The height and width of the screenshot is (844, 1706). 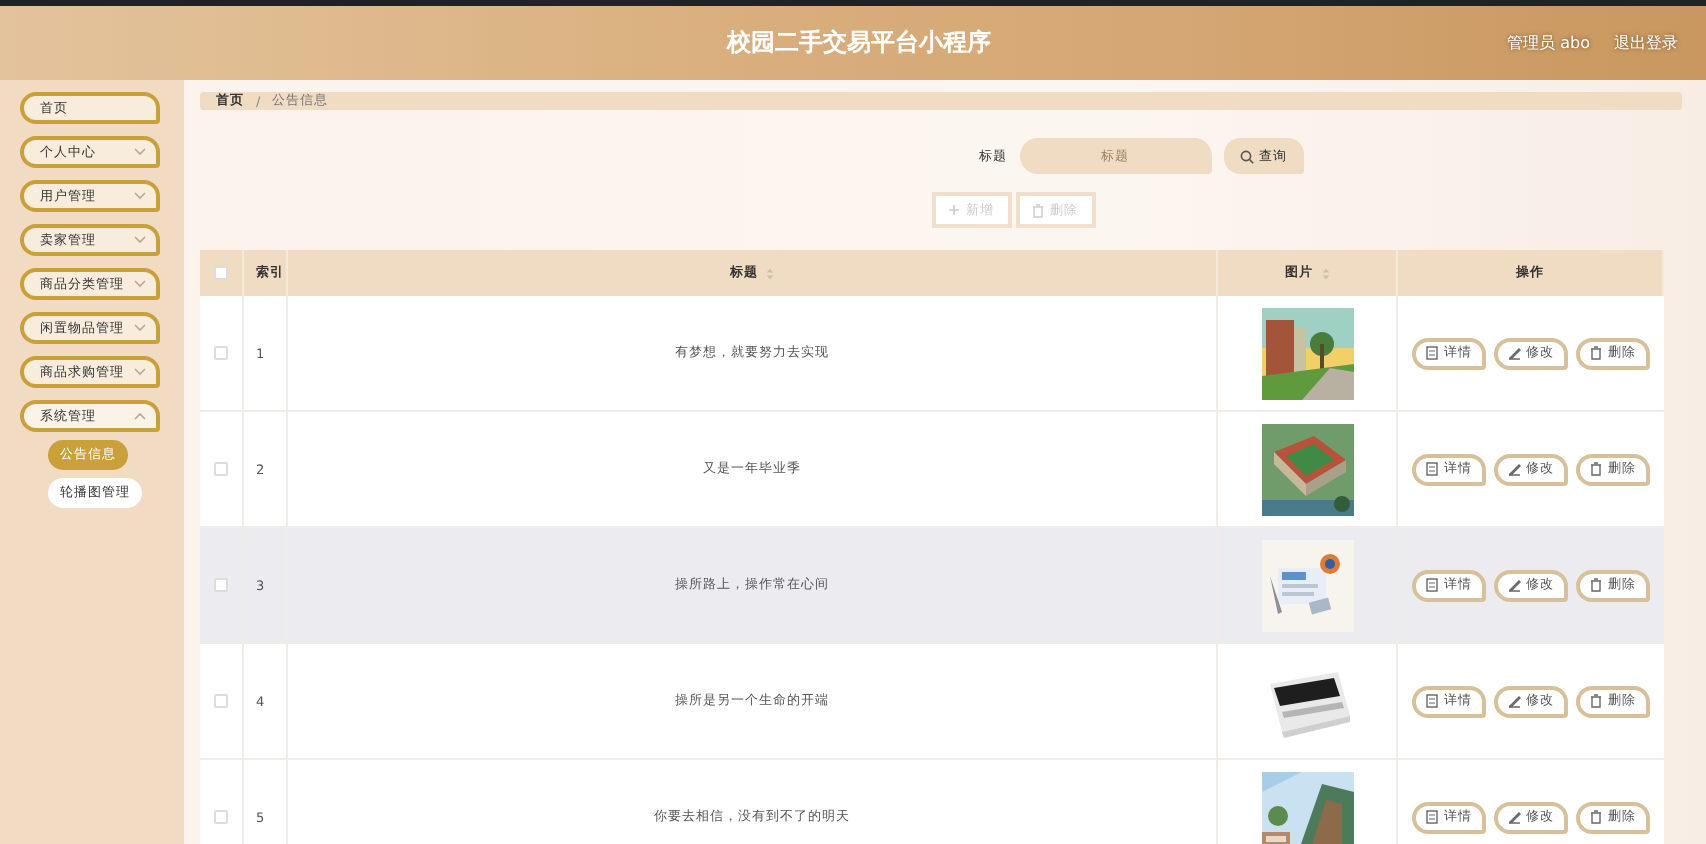 I want to click on app-title: 校园二手交易平台小程序, so click(x=859, y=43).